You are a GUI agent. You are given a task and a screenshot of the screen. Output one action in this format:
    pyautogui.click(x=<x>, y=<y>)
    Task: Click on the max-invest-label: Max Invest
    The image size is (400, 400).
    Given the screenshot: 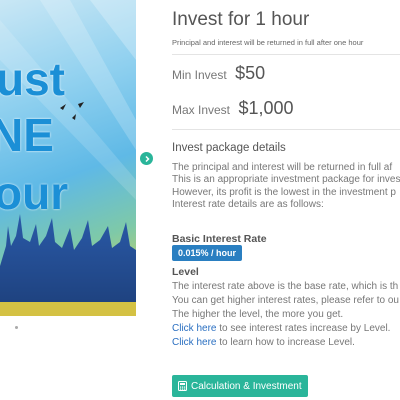 What is the action you would take?
    pyautogui.click(x=201, y=110)
    